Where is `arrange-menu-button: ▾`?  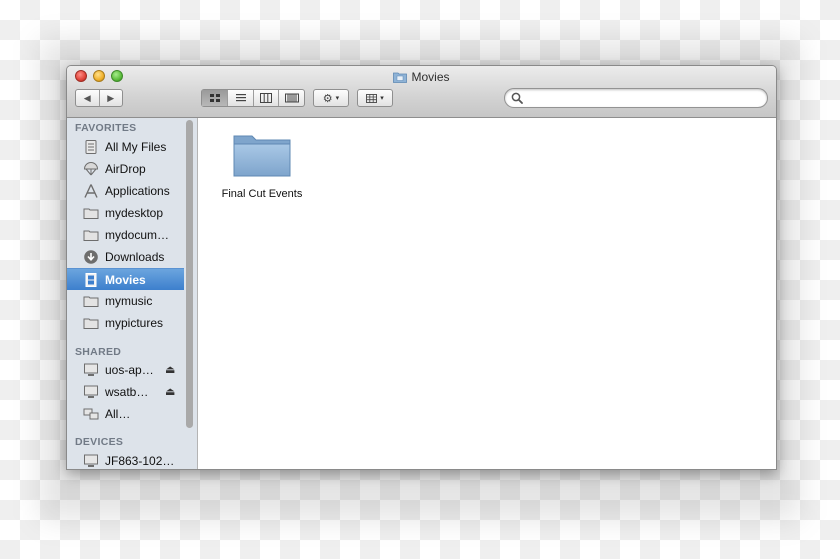 arrange-menu-button: ▾ is located at coordinates (375, 98).